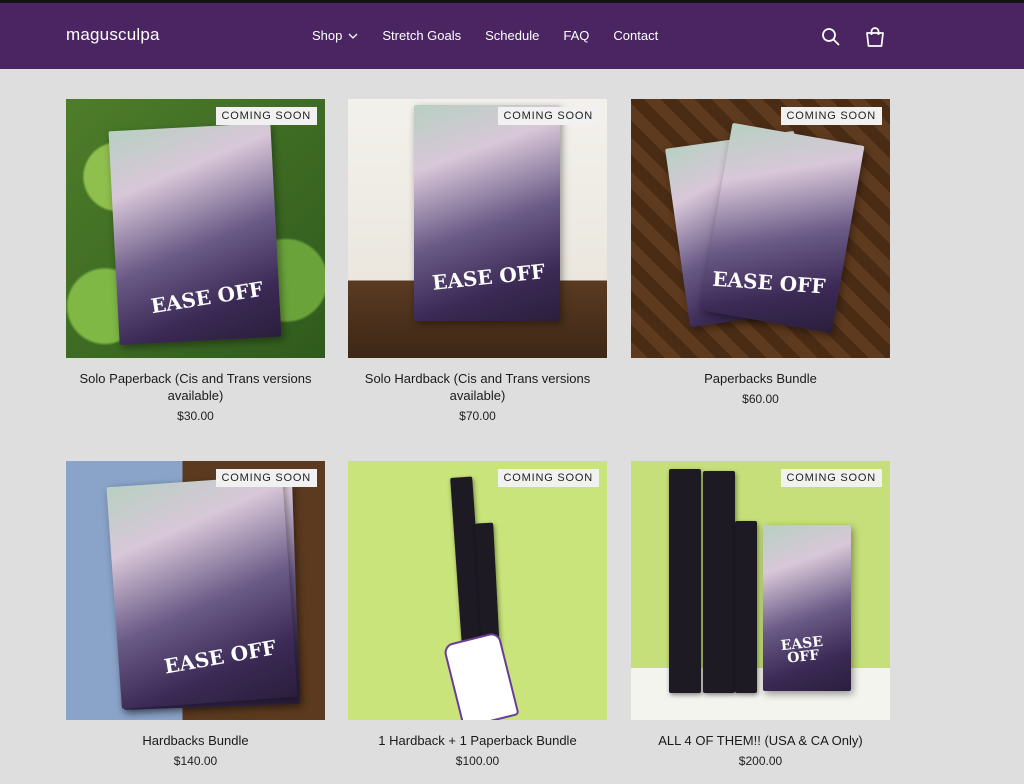 The height and width of the screenshot is (784, 1024). Describe the element at coordinates (760, 761) in the screenshot. I see `product-price: $200.00` at that location.